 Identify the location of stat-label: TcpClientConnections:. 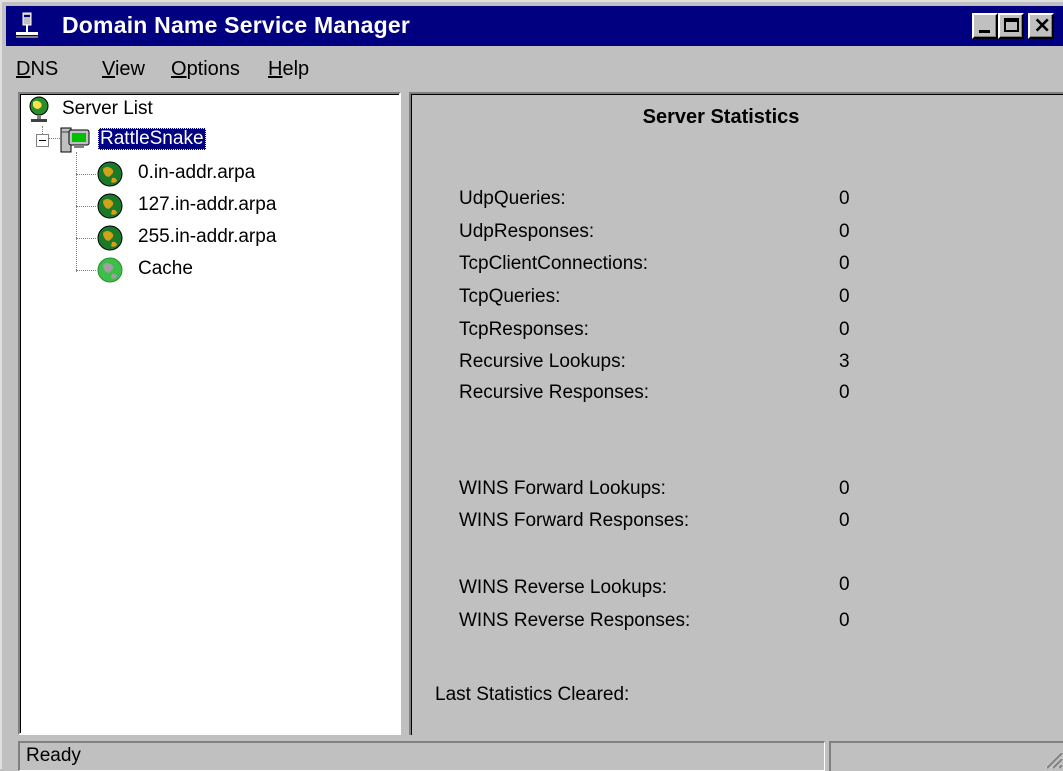
(554, 263).